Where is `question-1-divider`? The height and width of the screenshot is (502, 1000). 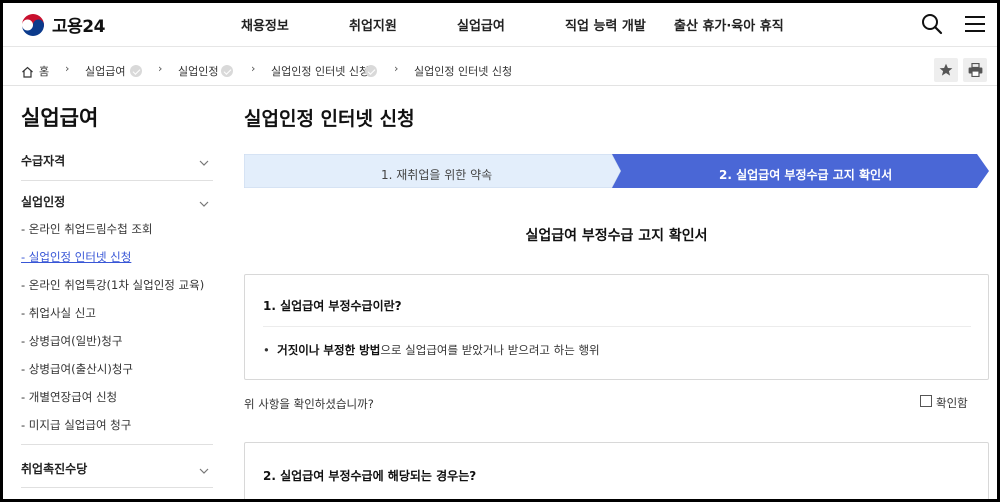 question-1-divider is located at coordinates (617, 326).